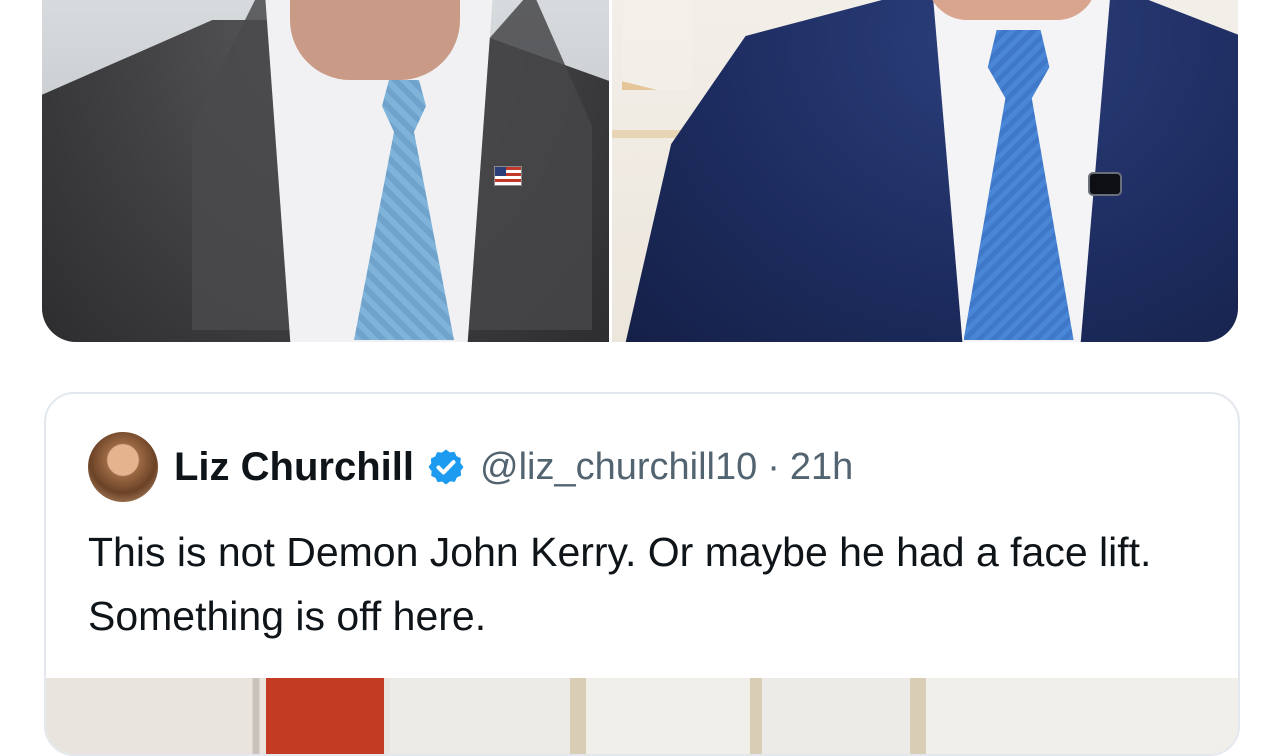 This screenshot has width=1280, height=756. I want to click on author-name: Liz Churchill, so click(294, 467).